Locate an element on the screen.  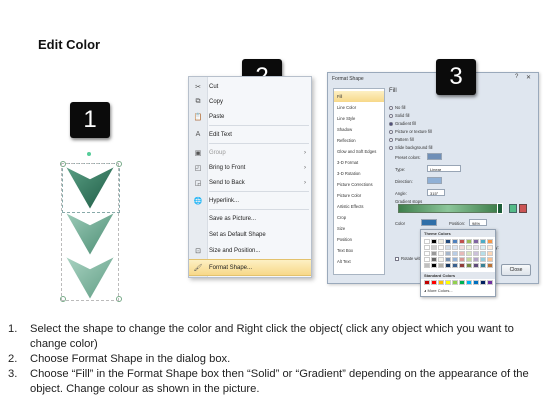
category-alt-text: Alt Text is located at coordinates (359, 261).